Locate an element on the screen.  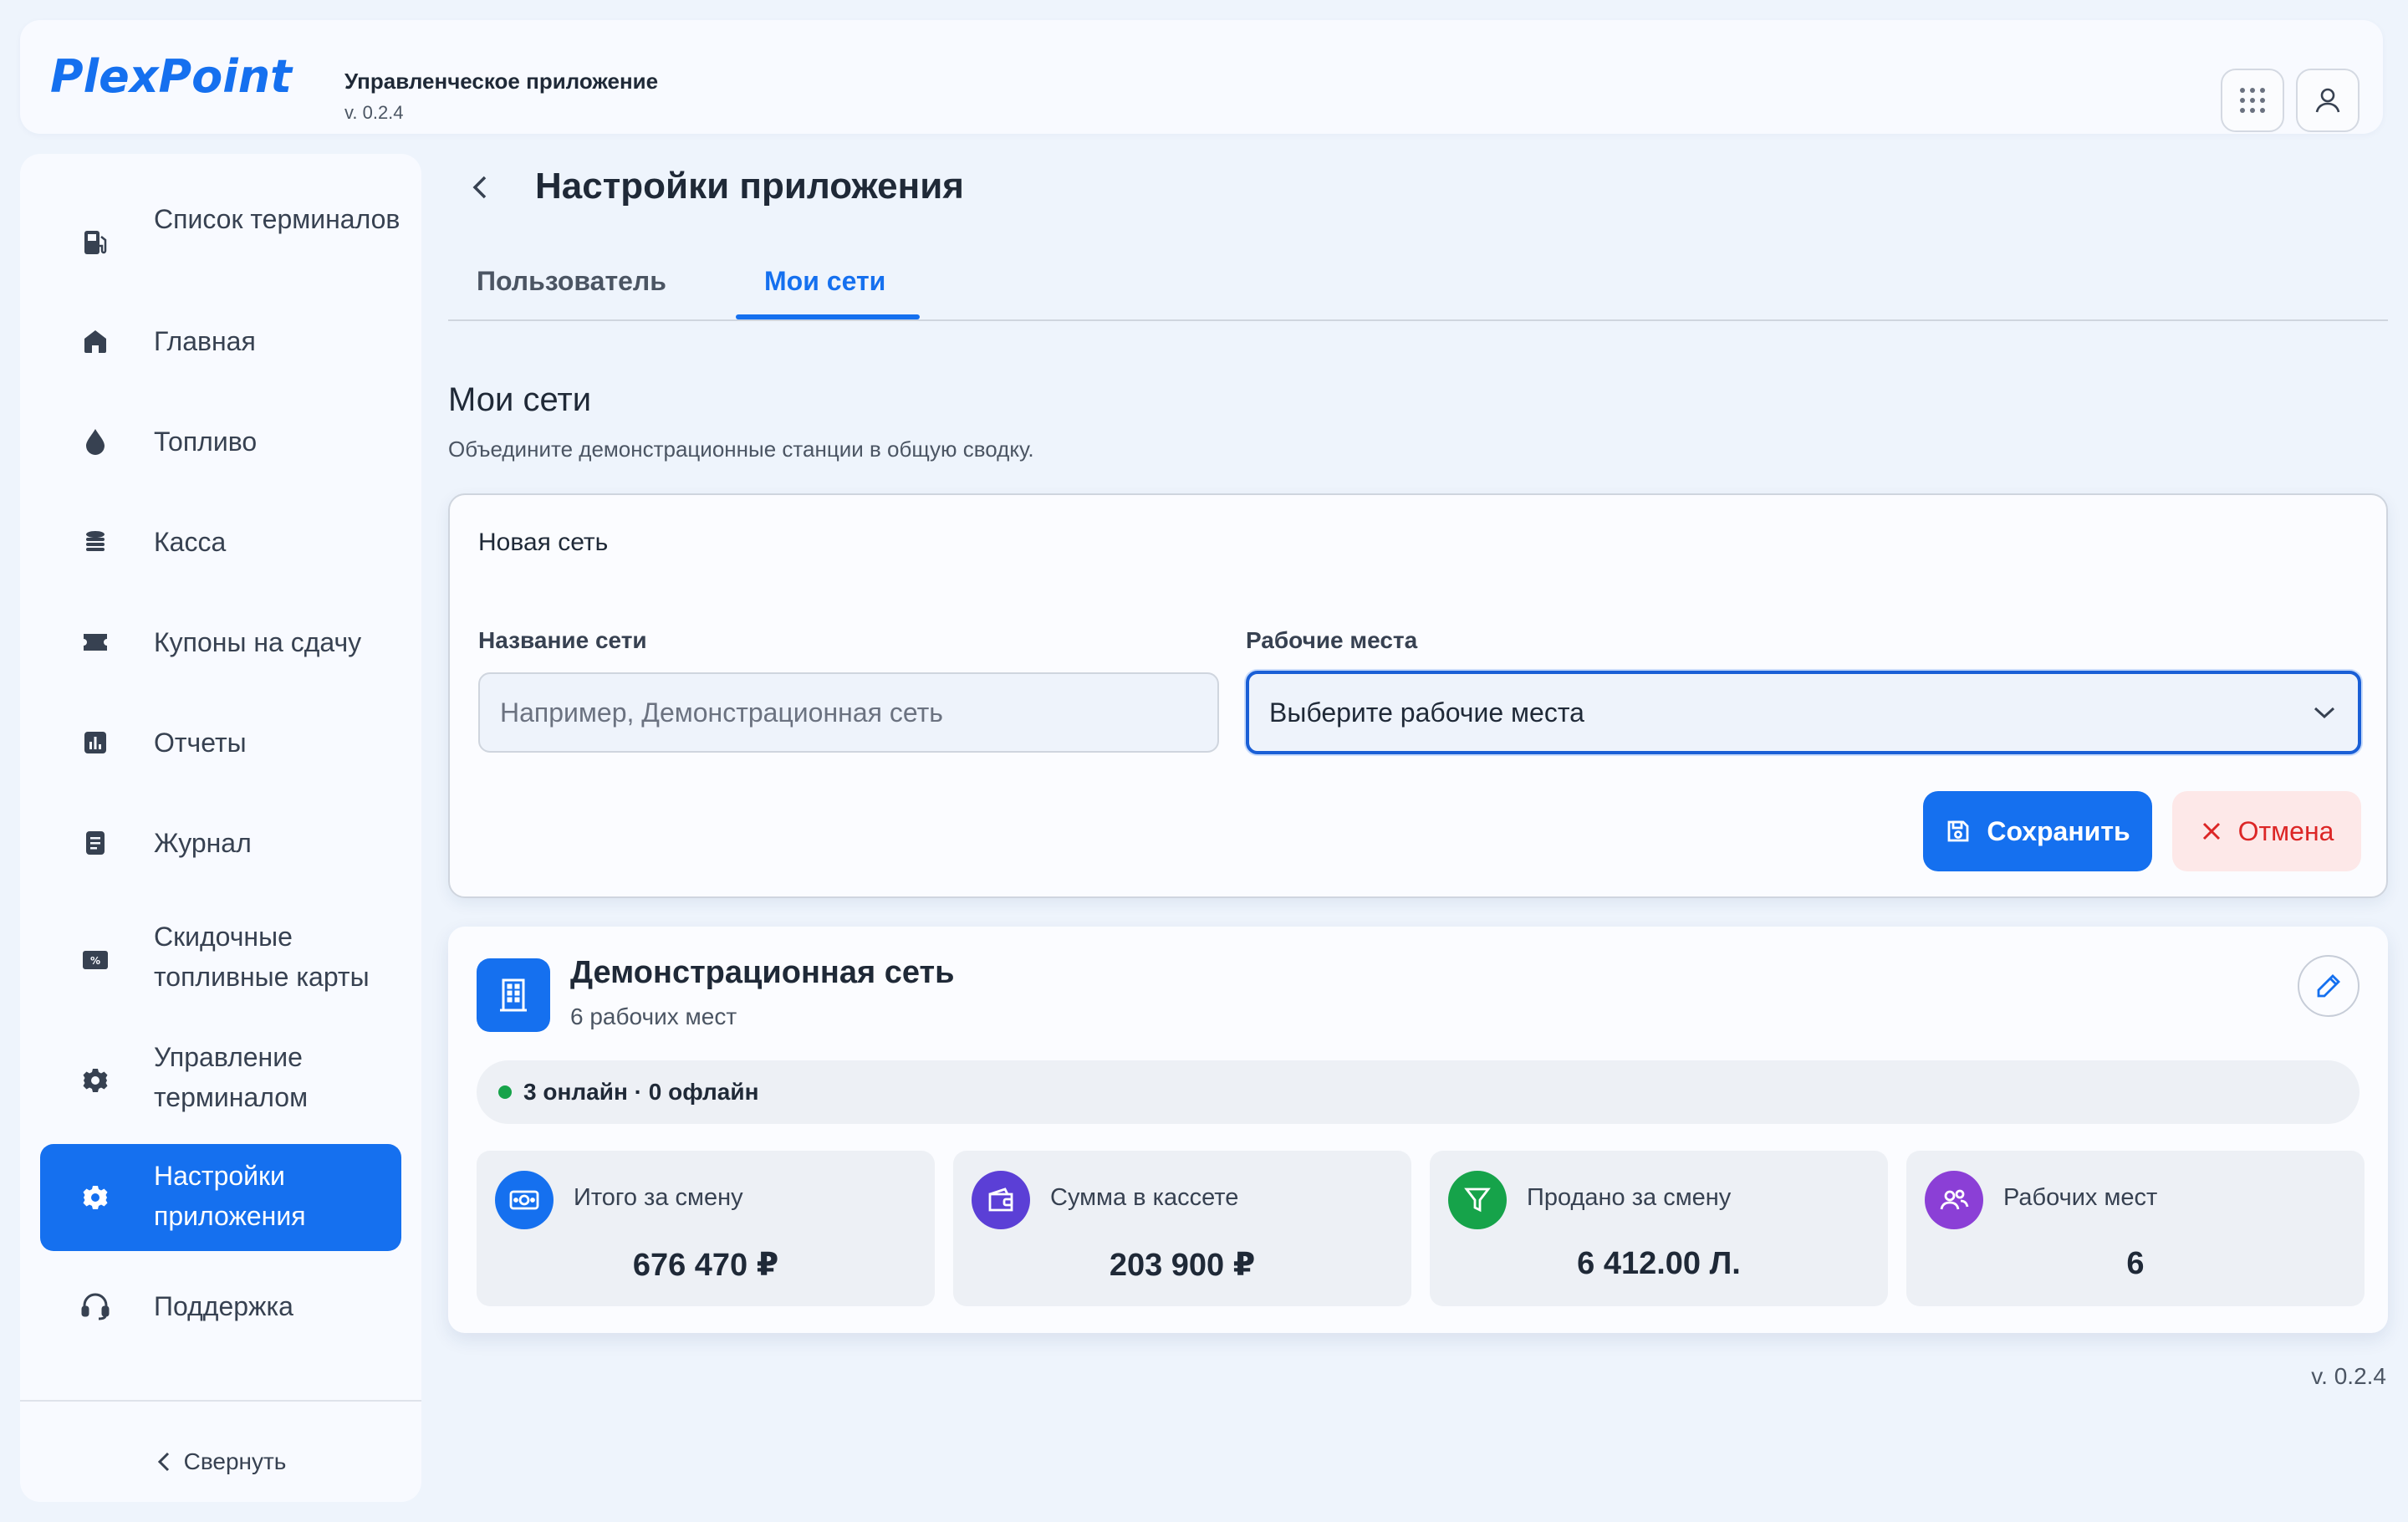
stat-label: Итого за смену is located at coordinates (659, 1197).